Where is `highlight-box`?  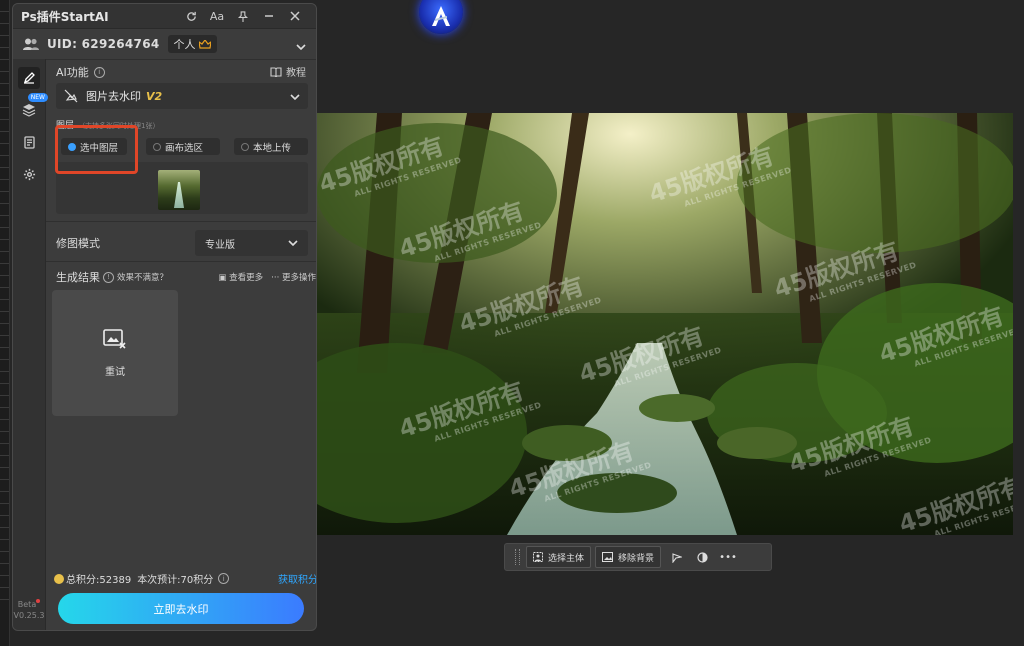 highlight-box is located at coordinates (96, 149).